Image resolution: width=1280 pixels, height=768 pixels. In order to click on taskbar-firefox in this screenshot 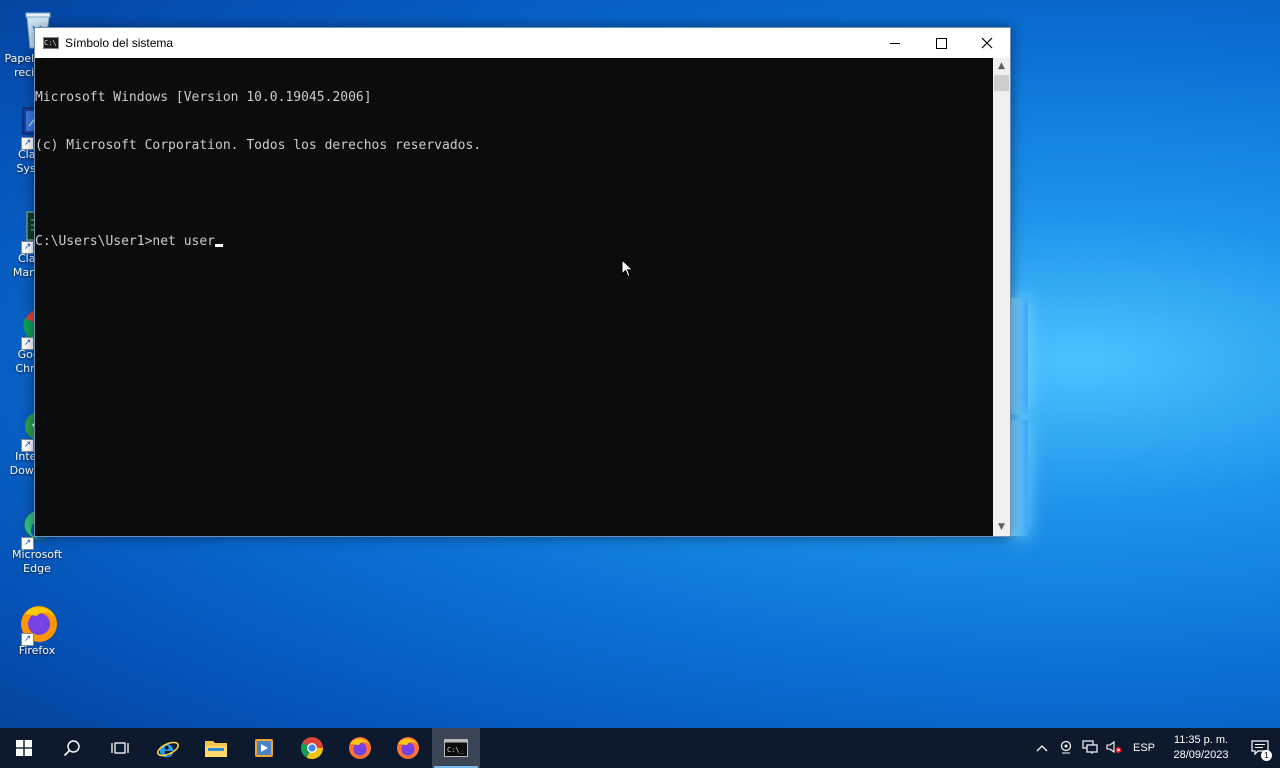, I will do `click(360, 748)`.